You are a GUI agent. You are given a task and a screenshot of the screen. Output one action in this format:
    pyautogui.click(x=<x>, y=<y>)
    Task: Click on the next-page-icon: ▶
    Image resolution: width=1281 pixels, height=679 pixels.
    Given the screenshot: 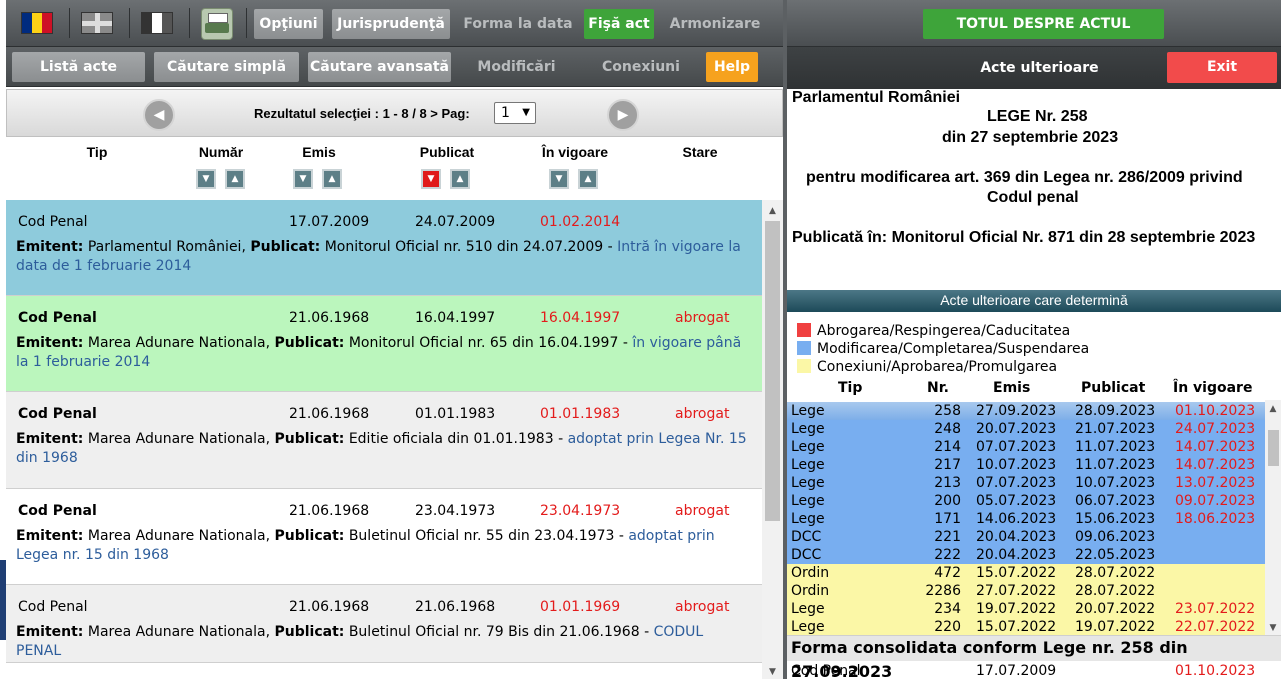 What is the action you would take?
    pyautogui.click(x=623, y=115)
    